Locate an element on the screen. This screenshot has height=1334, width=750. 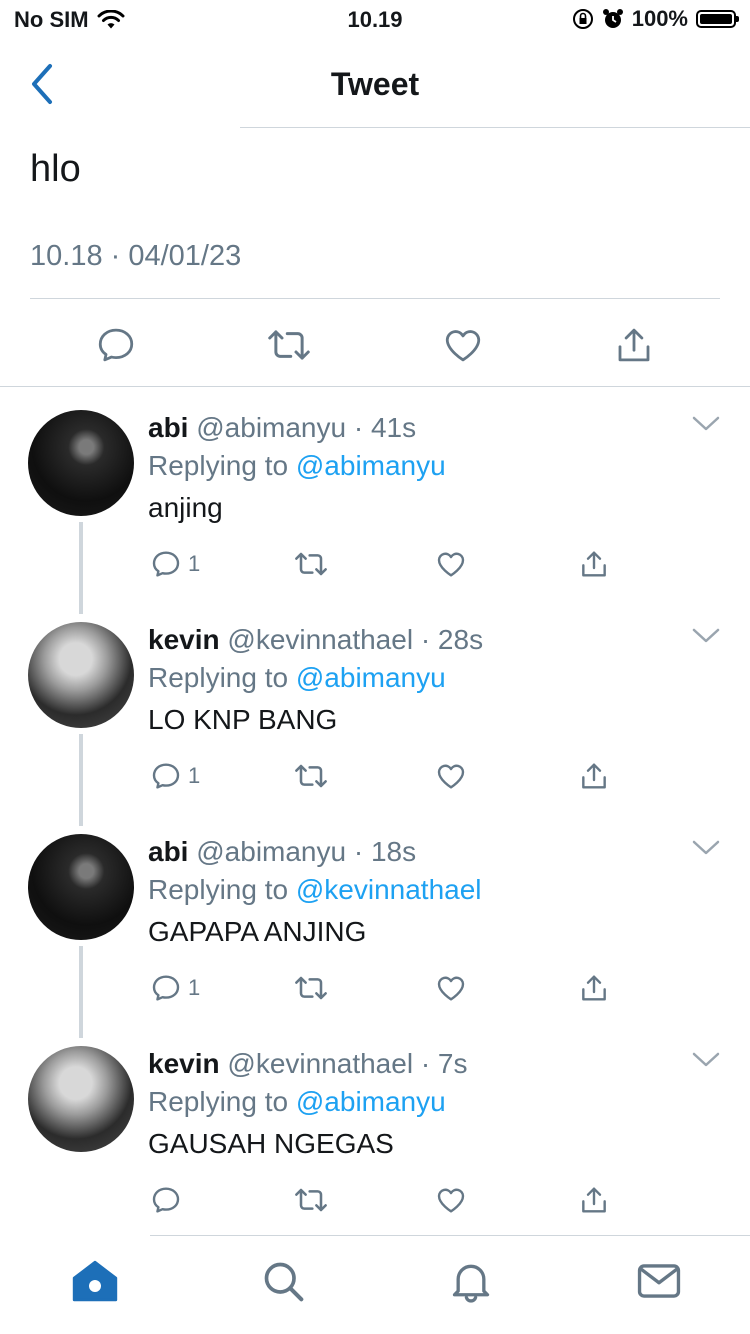
status-bar: No SIM 10.19 100% is located at coordinates (375, 20).